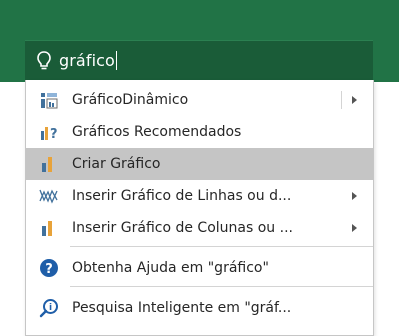 This screenshot has width=399, height=336. I want to click on pivot-chart-icon, so click(49, 100).